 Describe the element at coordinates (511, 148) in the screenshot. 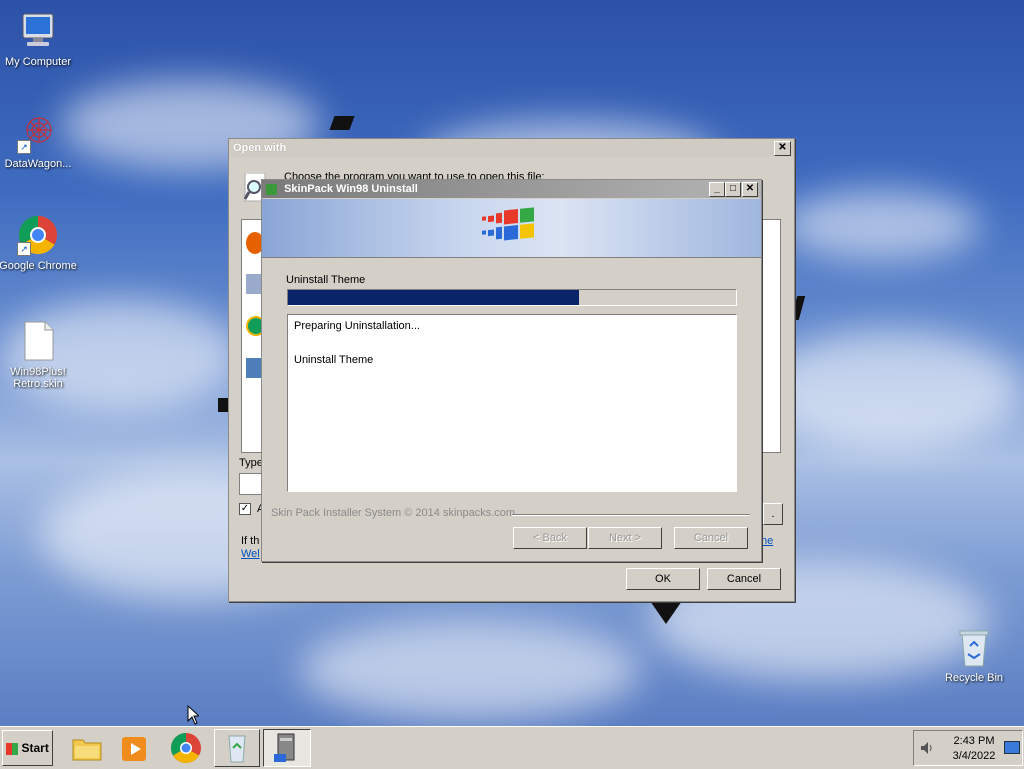

I see `open-with-titlebar: Open with ✕` at that location.